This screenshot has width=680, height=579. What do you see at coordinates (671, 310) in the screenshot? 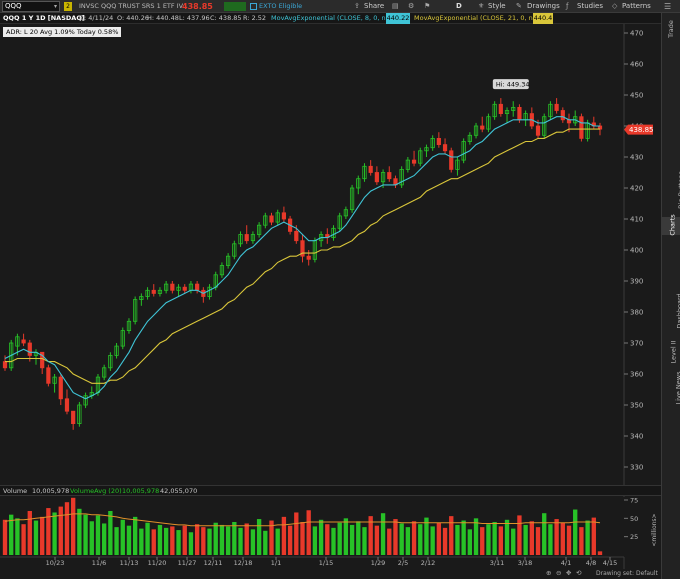
I see `sidebar-tab-dashboard: Dashboard` at bounding box center [671, 310].